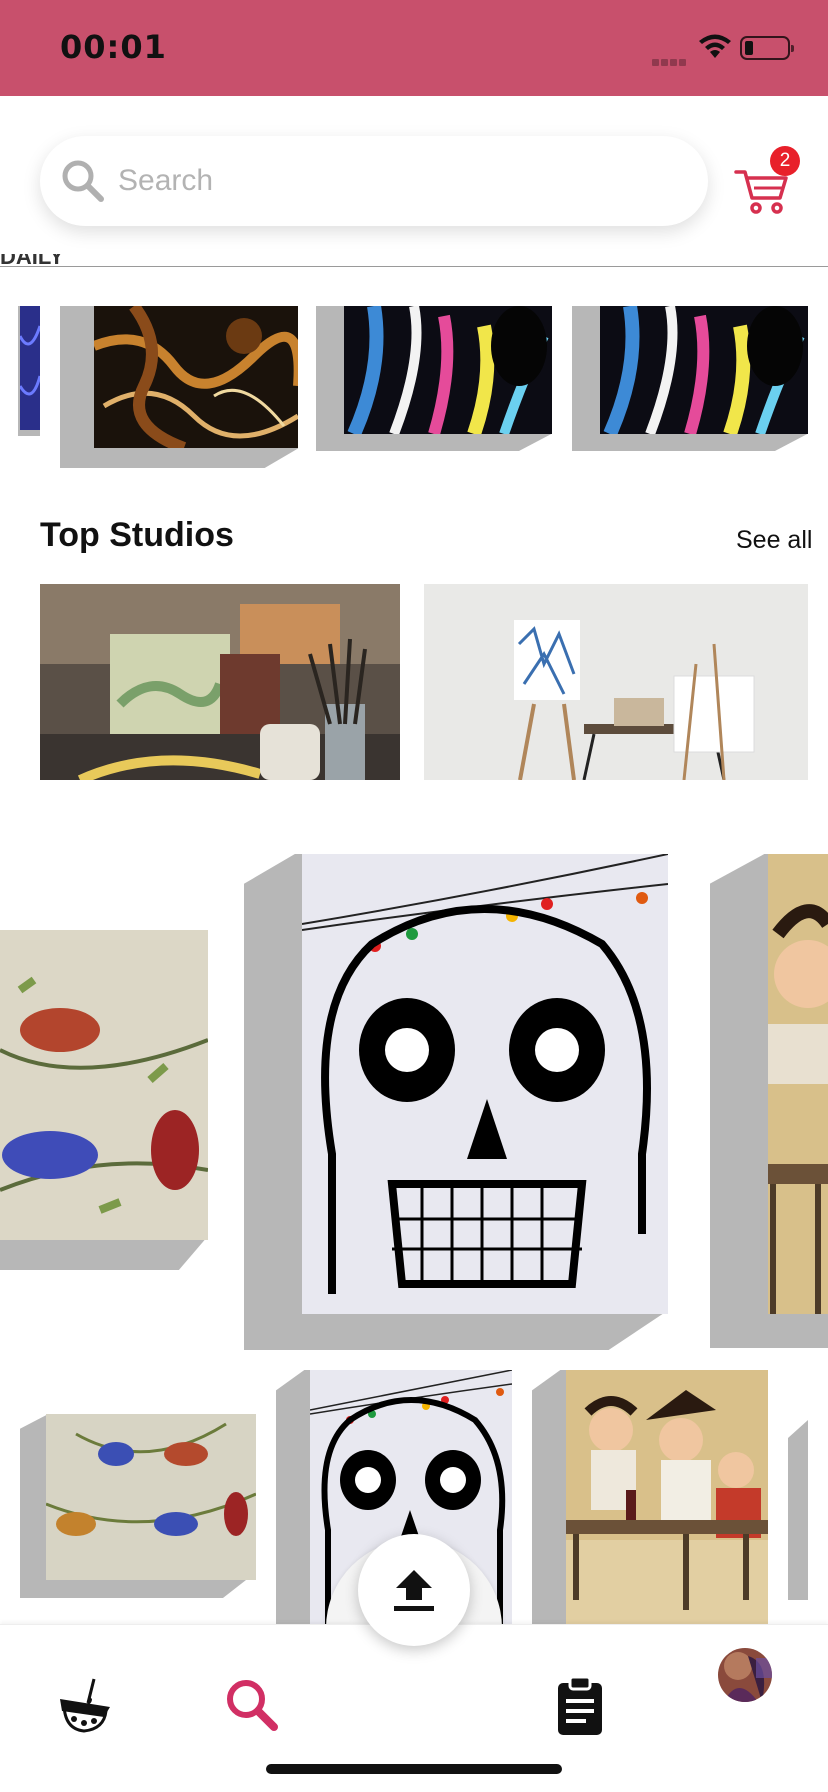 The width and height of the screenshot is (828, 1792). Describe the element at coordinates (767, 48) in the screenshot. I see `battery-icon` at that location.